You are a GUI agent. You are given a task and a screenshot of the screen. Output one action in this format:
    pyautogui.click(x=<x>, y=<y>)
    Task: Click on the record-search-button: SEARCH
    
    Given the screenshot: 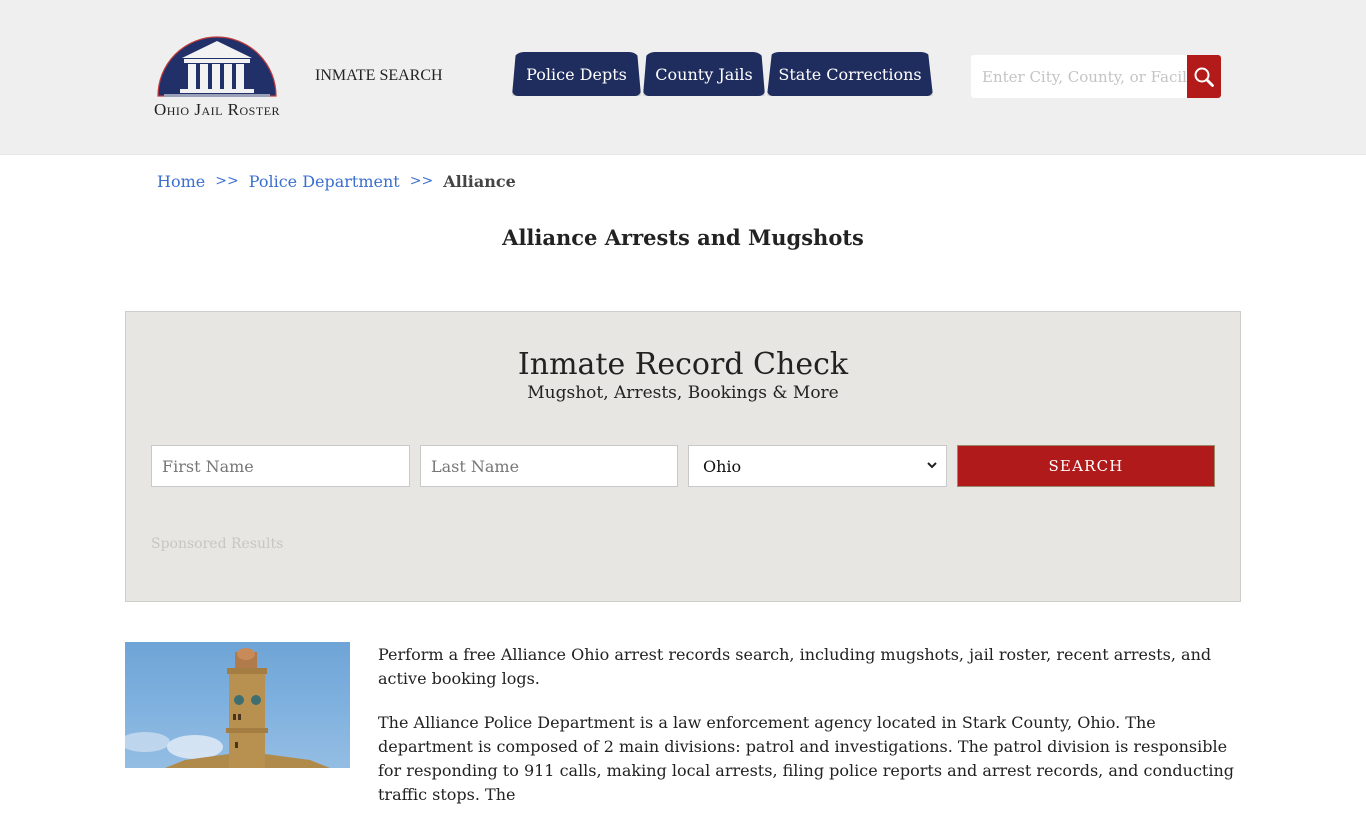 What is the action you would take?
    pyautogui.click(x=1086, y=466)
    